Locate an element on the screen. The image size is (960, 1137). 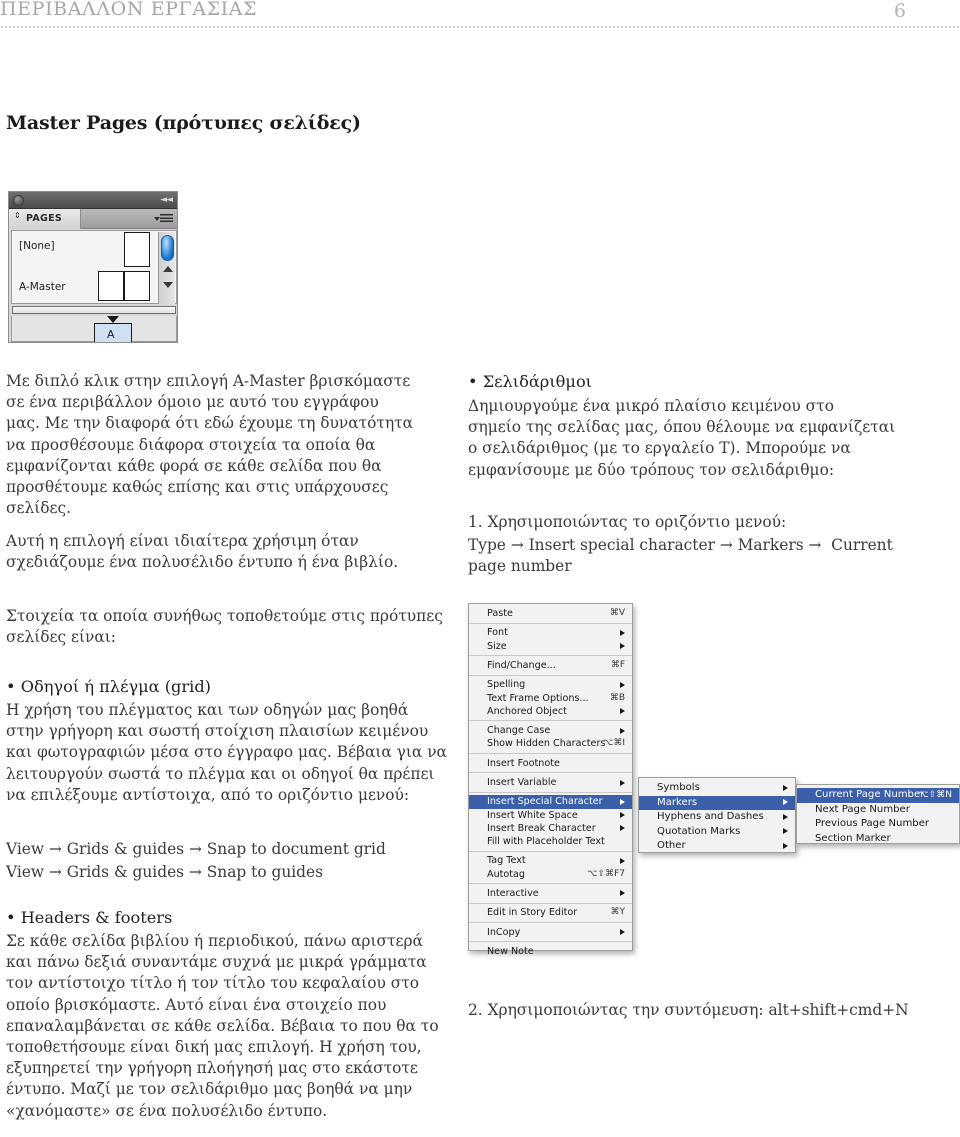
menu-item-label: Current Page Number is located at coordinates (870, 794).